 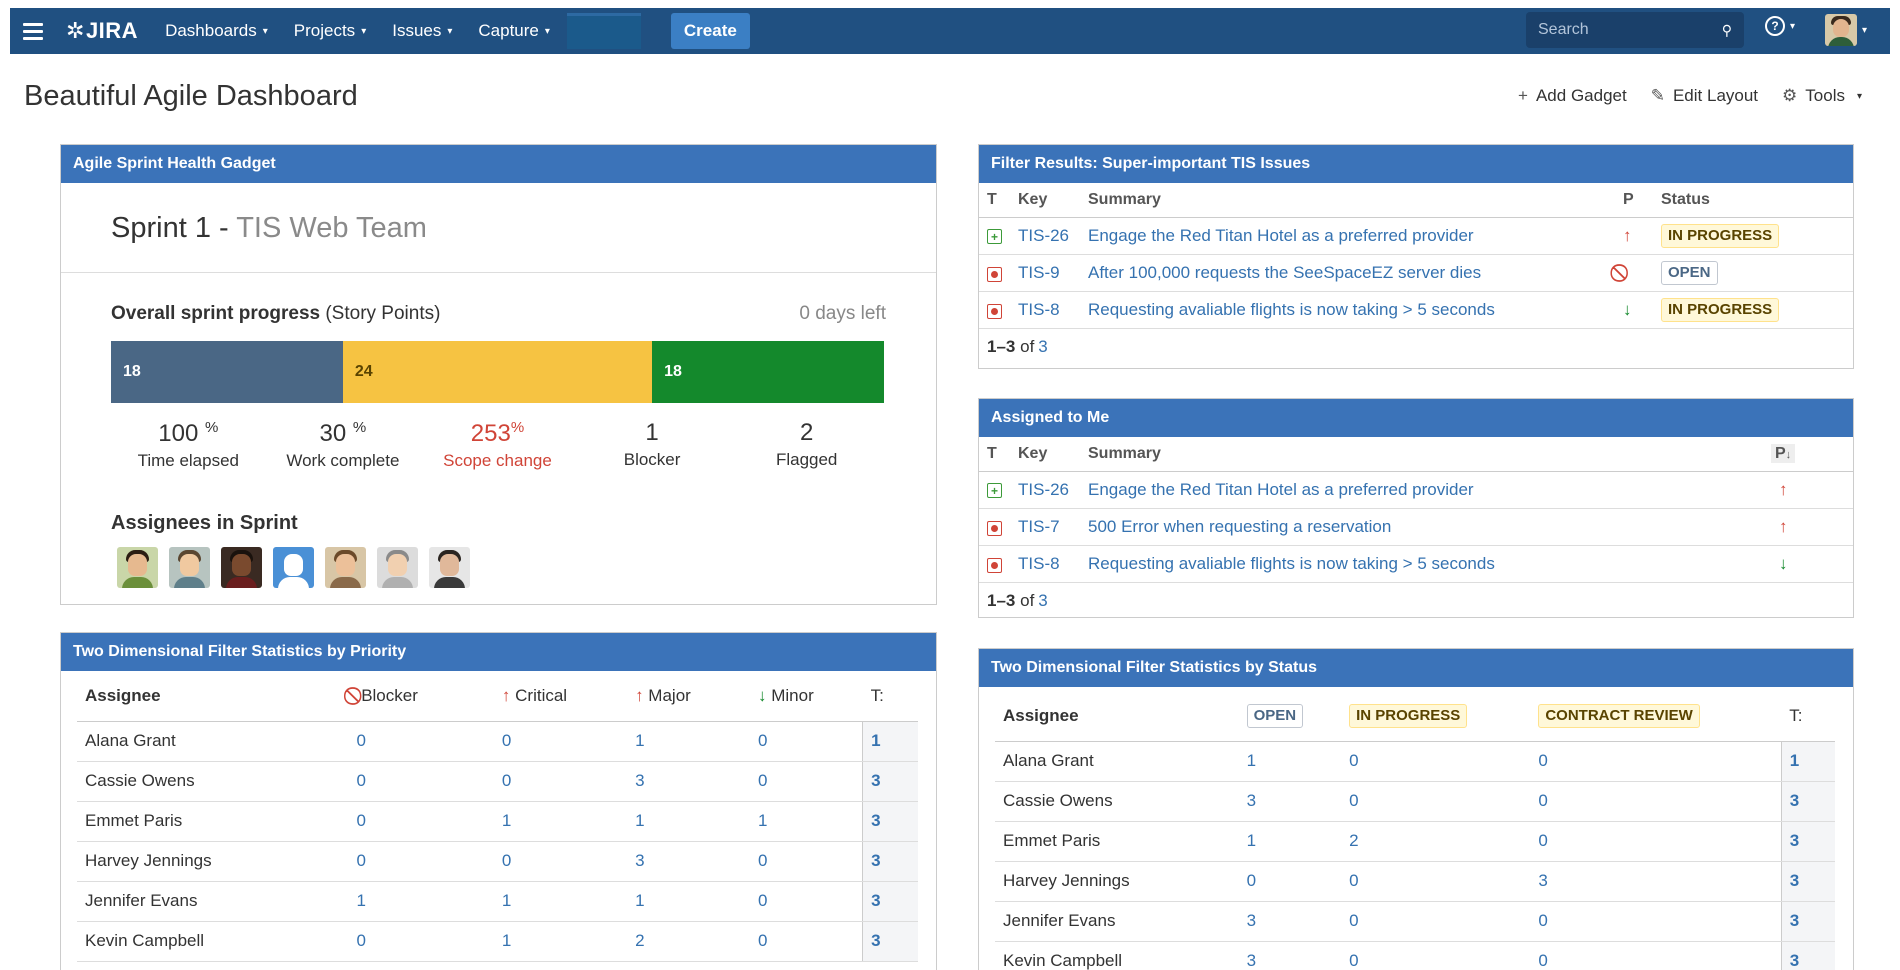 What do you see at coordinates (710, 31) in the screenshot?
I see `create-button: Create` at bounding box center [710, 31].